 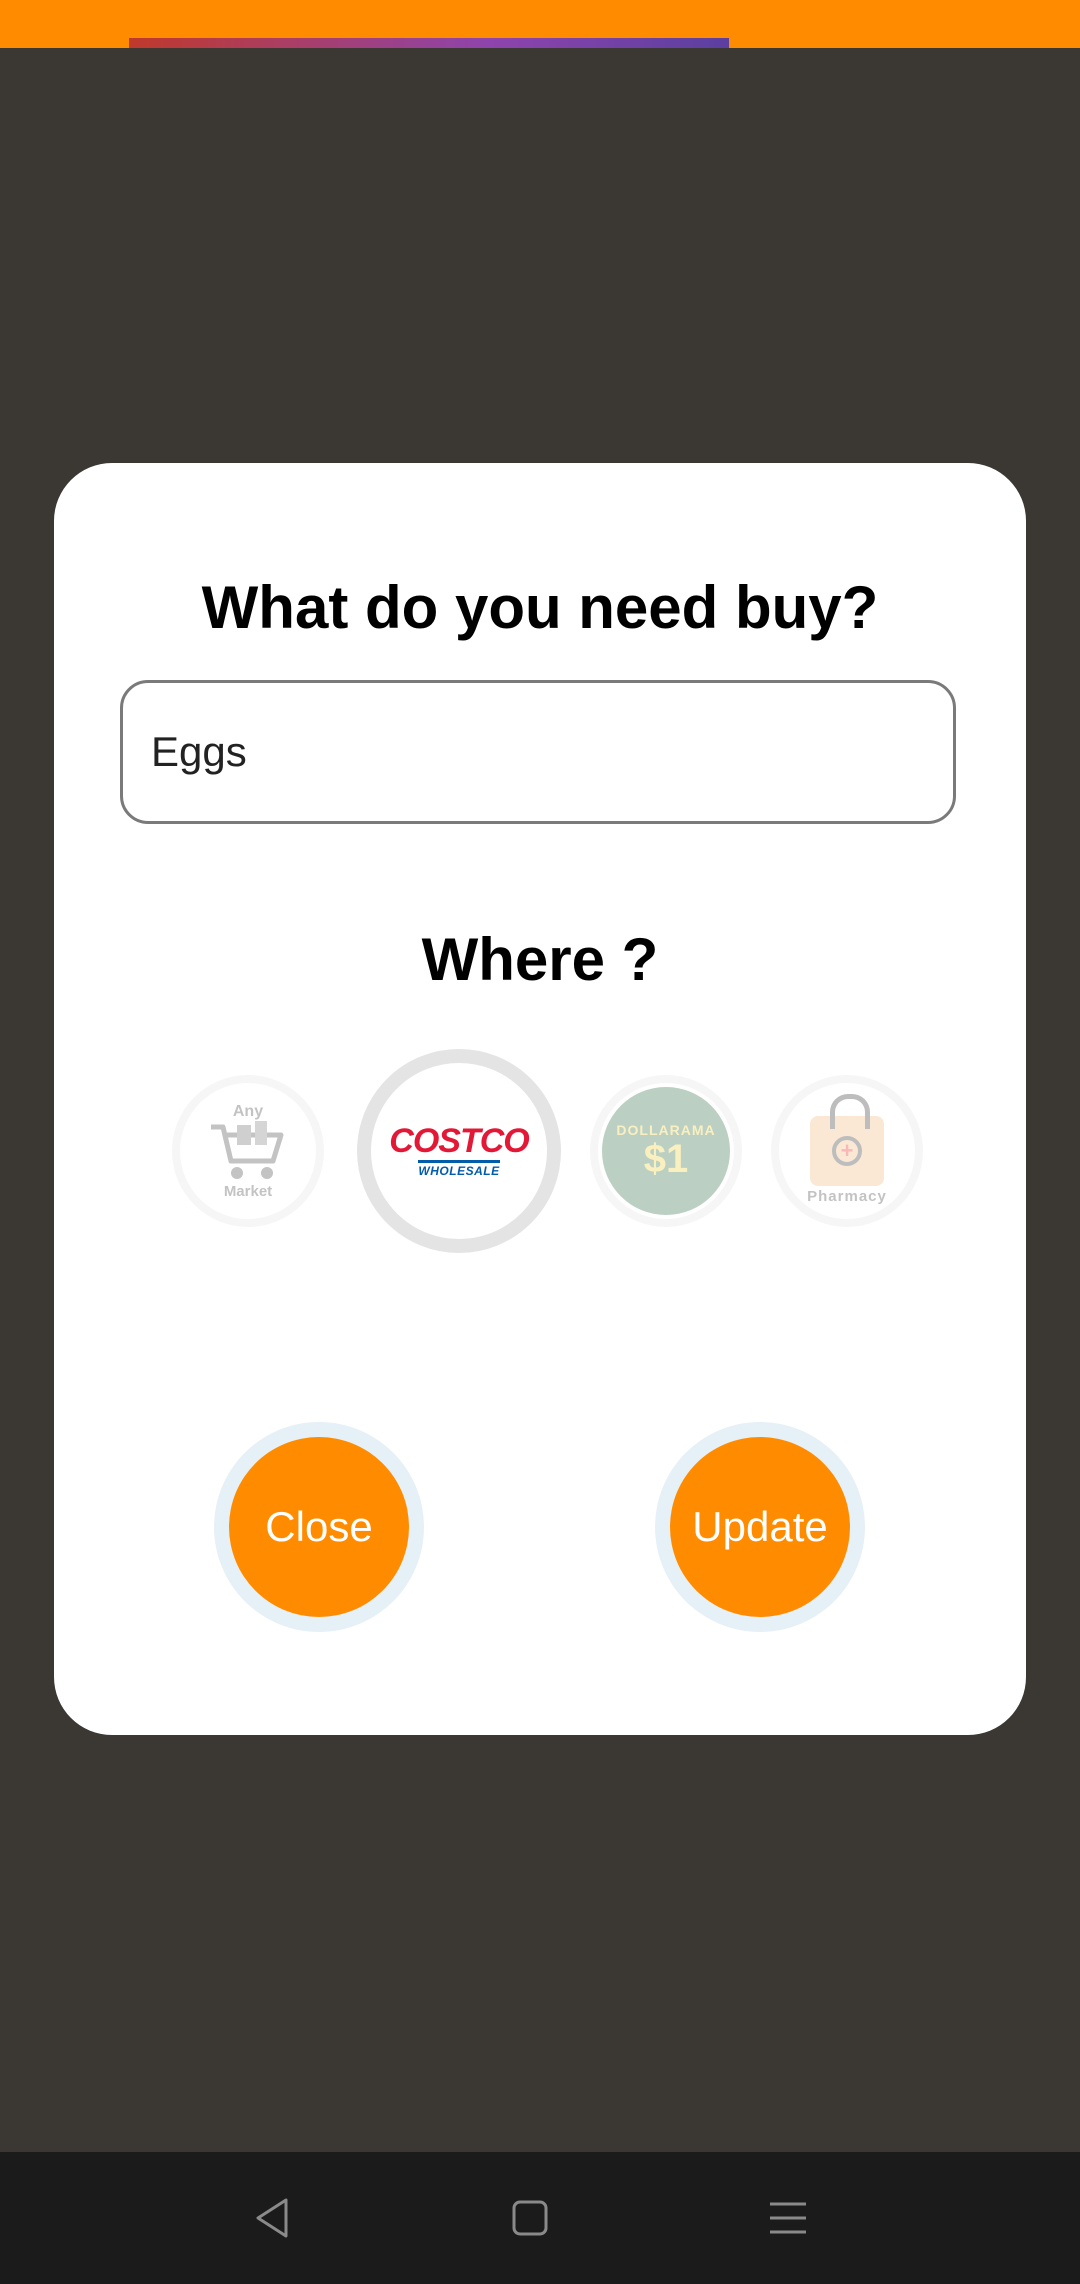 I want to click on pharmacy-bag-icon: +, so click(x=847, y=1139).